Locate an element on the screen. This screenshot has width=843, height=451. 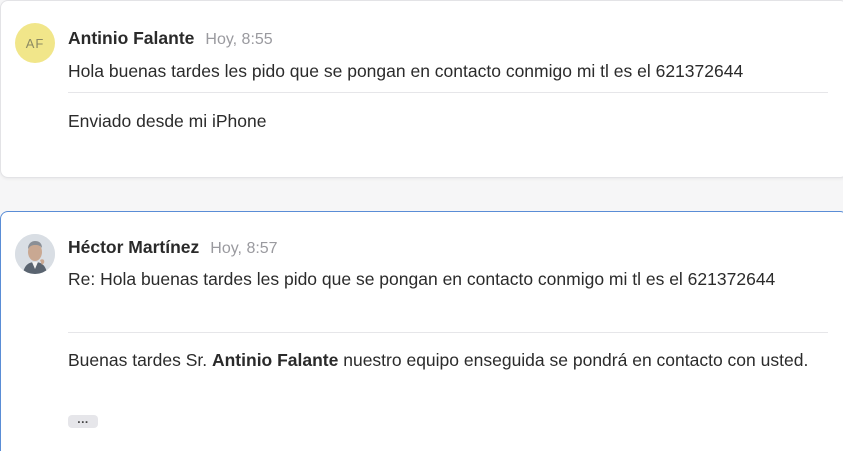
body-text: Buenas tardes Sr. is located at coordinates (140, 360).